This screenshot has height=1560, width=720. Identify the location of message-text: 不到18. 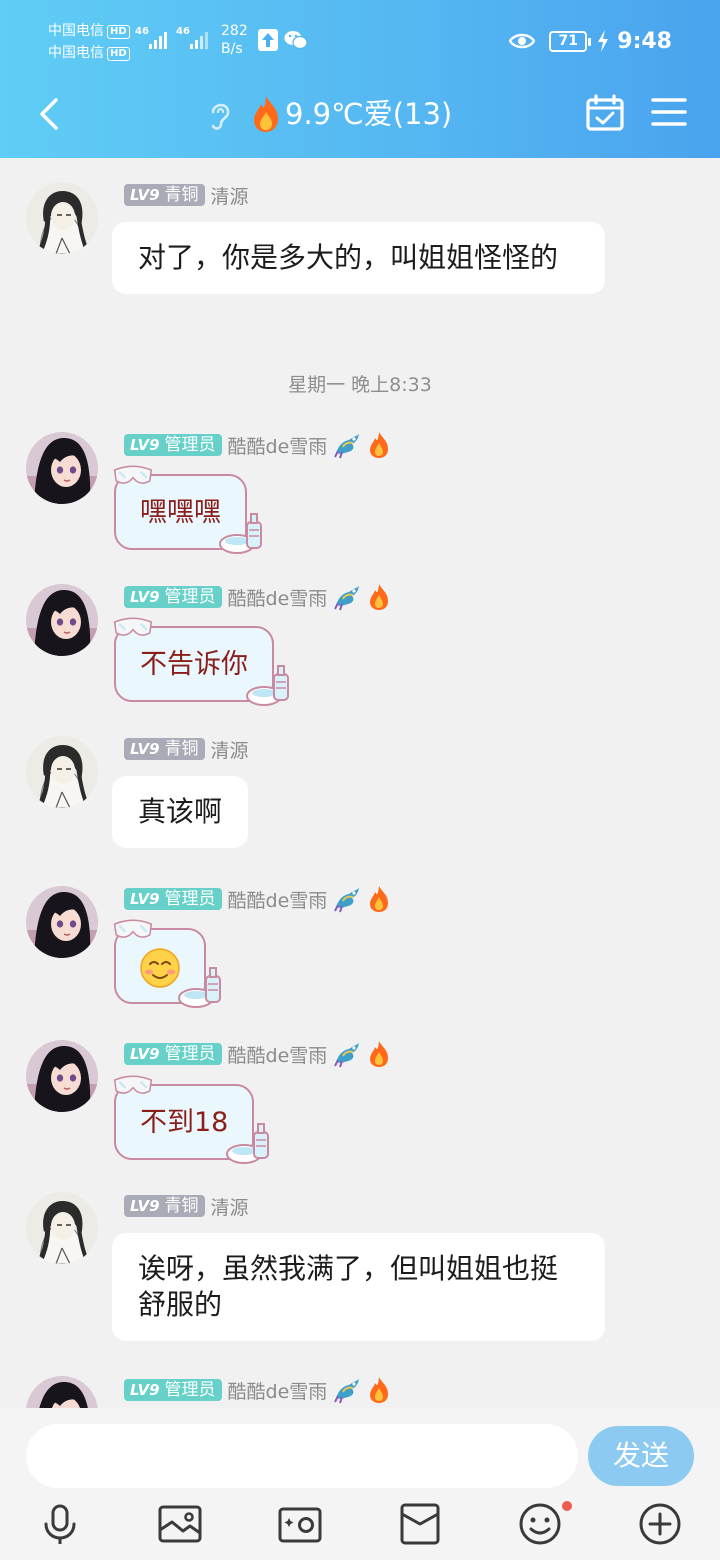
(184, 1122).